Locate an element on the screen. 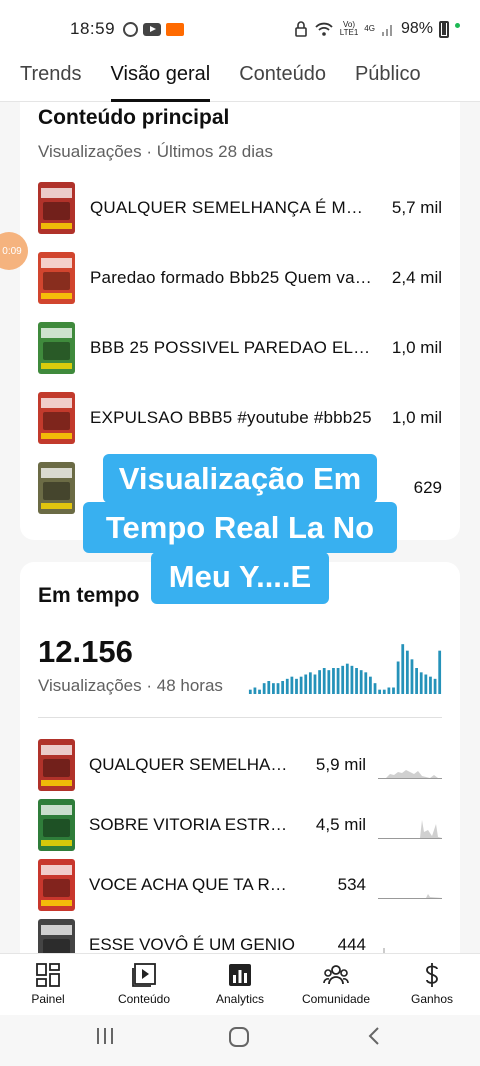  community-icon is located at coordinates (336, 975).